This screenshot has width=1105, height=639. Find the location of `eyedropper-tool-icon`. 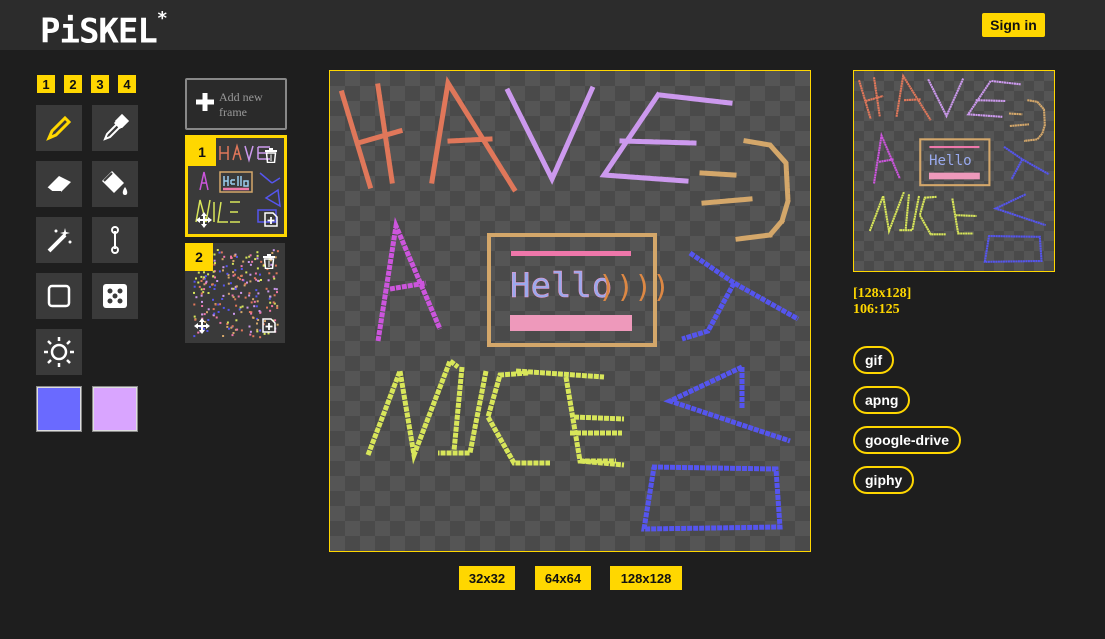

eyedropper-tool-icon is located at coordinates (116, 127).